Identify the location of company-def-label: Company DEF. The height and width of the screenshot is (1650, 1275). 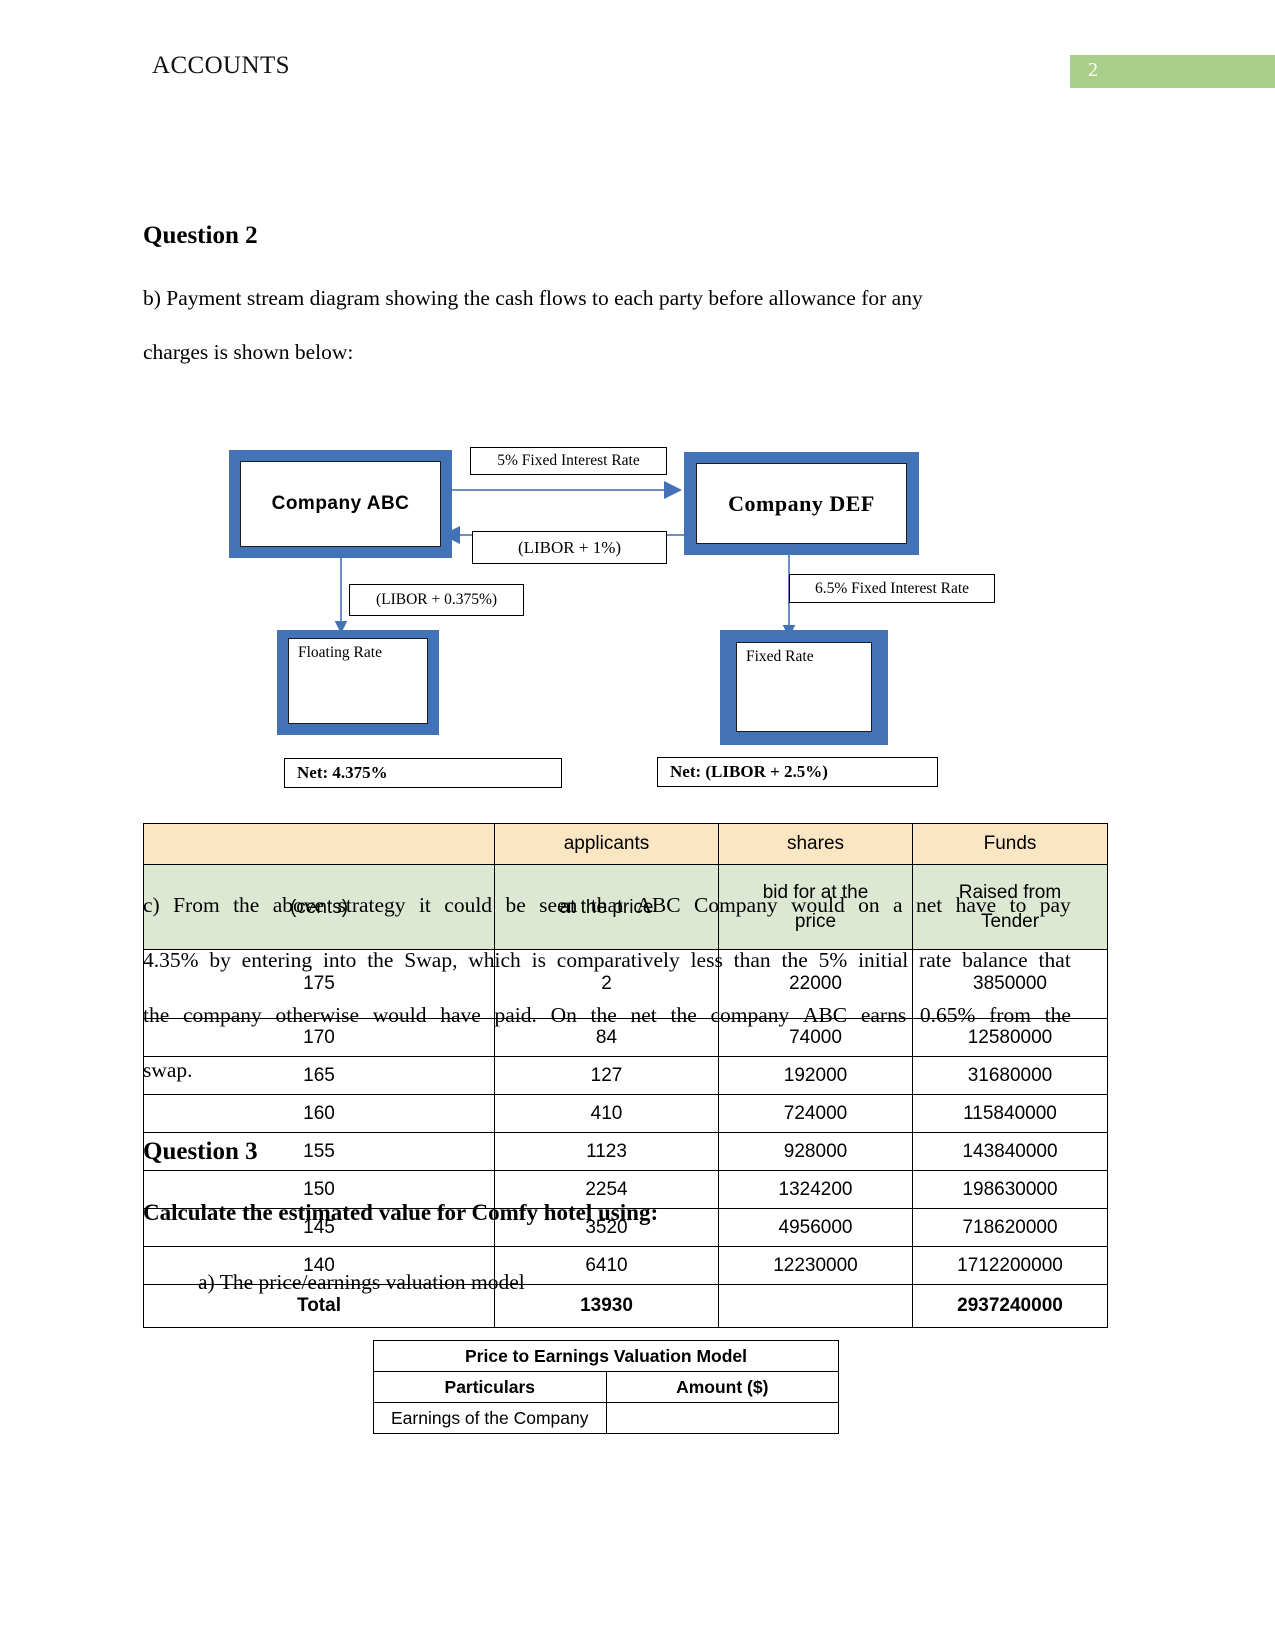
(801, 503).